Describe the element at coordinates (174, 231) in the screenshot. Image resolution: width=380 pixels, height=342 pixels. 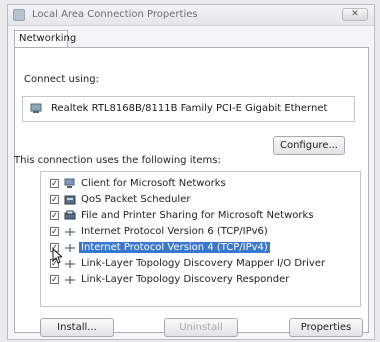
I see `list-item-label: Internet Protocol Version 6 (TCP/IPv6)` at that location.